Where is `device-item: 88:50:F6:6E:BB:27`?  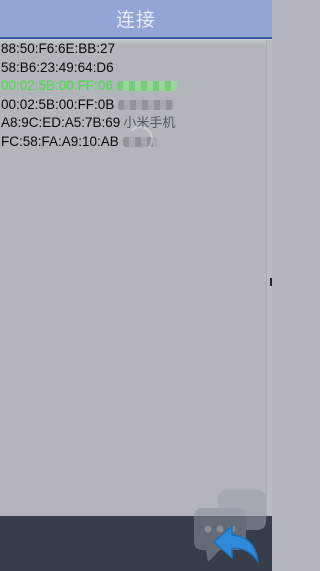 device-item: 88:50:F6:6E:BB:27 is located at coordinates (134, 49).